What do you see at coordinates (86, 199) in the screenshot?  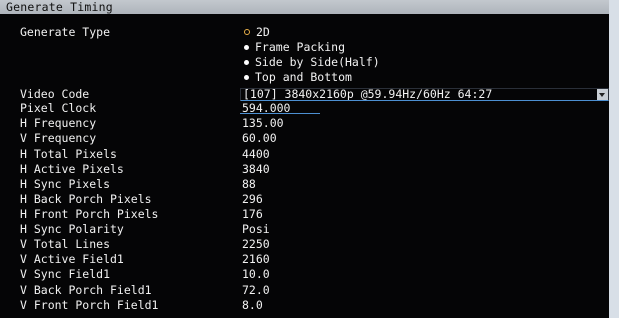 I see `field-label: H Back Porch Pixels` at bounding box center [86, 199].